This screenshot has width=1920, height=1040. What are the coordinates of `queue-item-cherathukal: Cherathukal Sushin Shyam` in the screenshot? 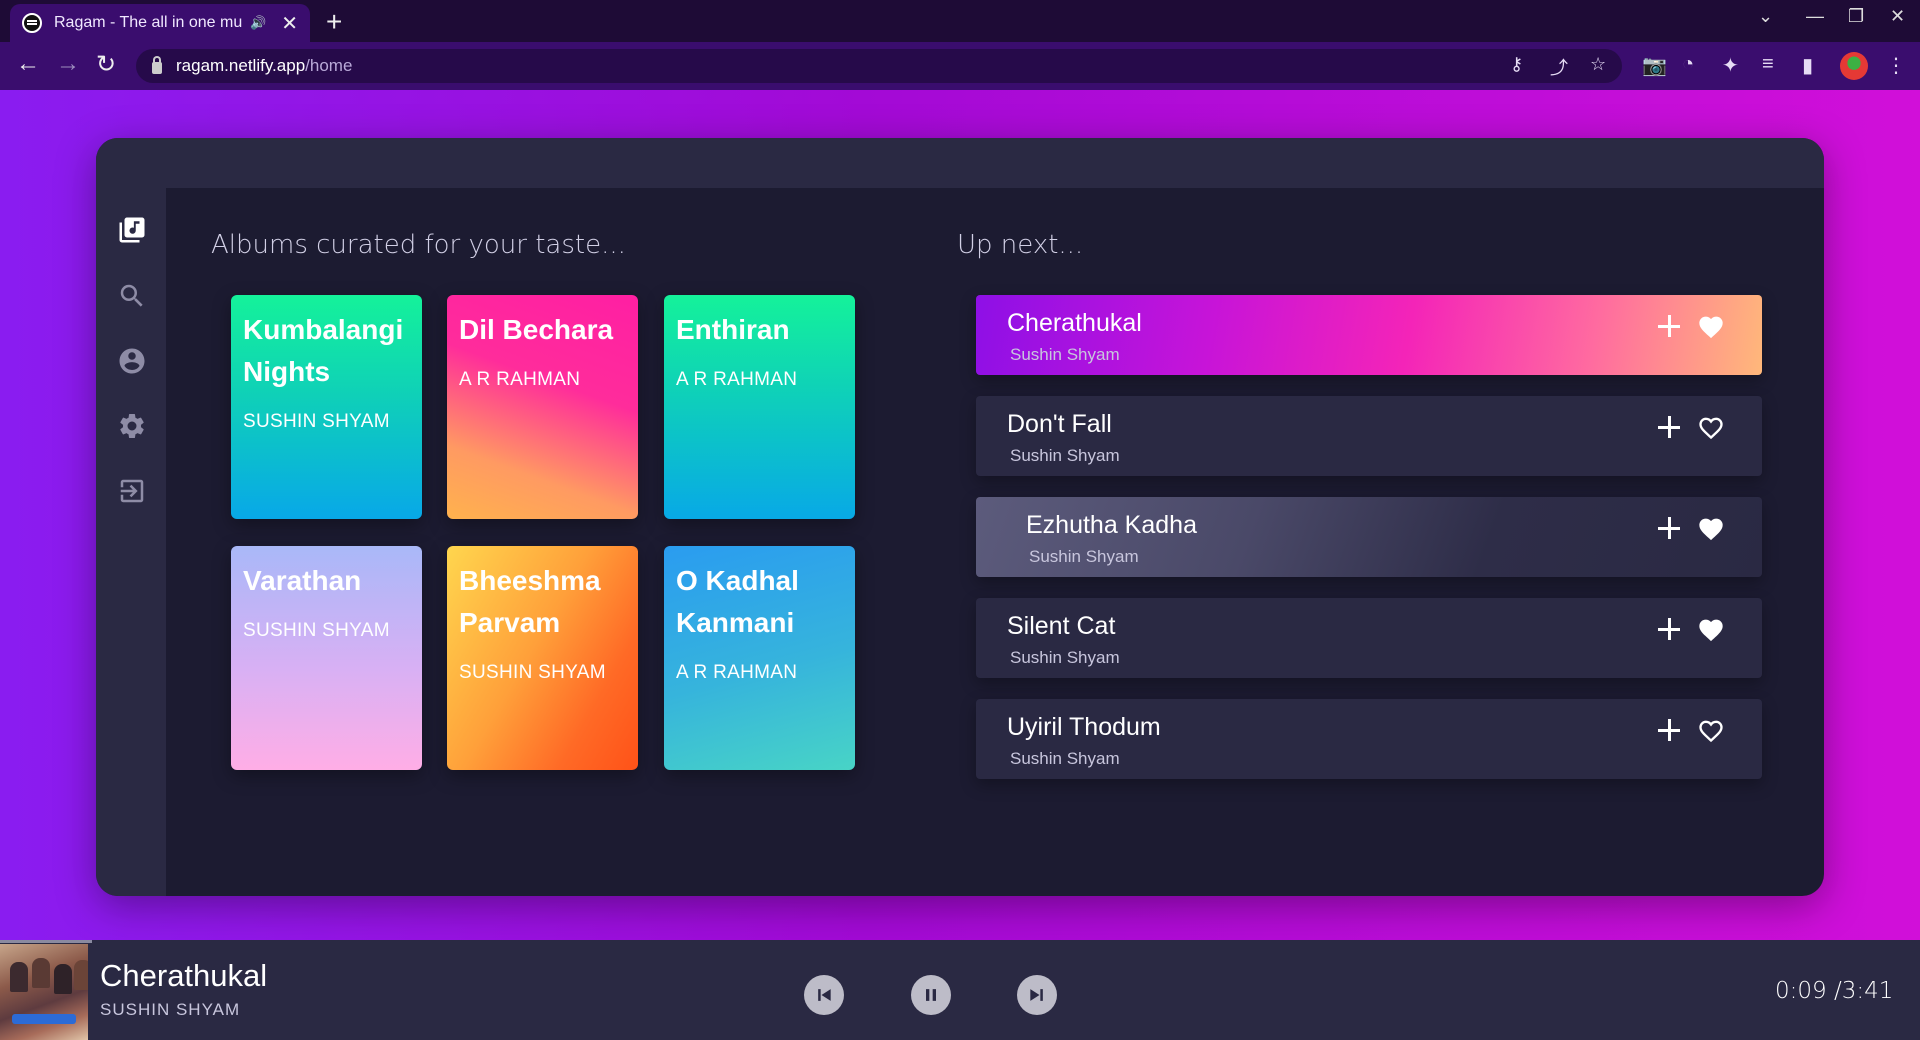 It's located at (1369, 335).